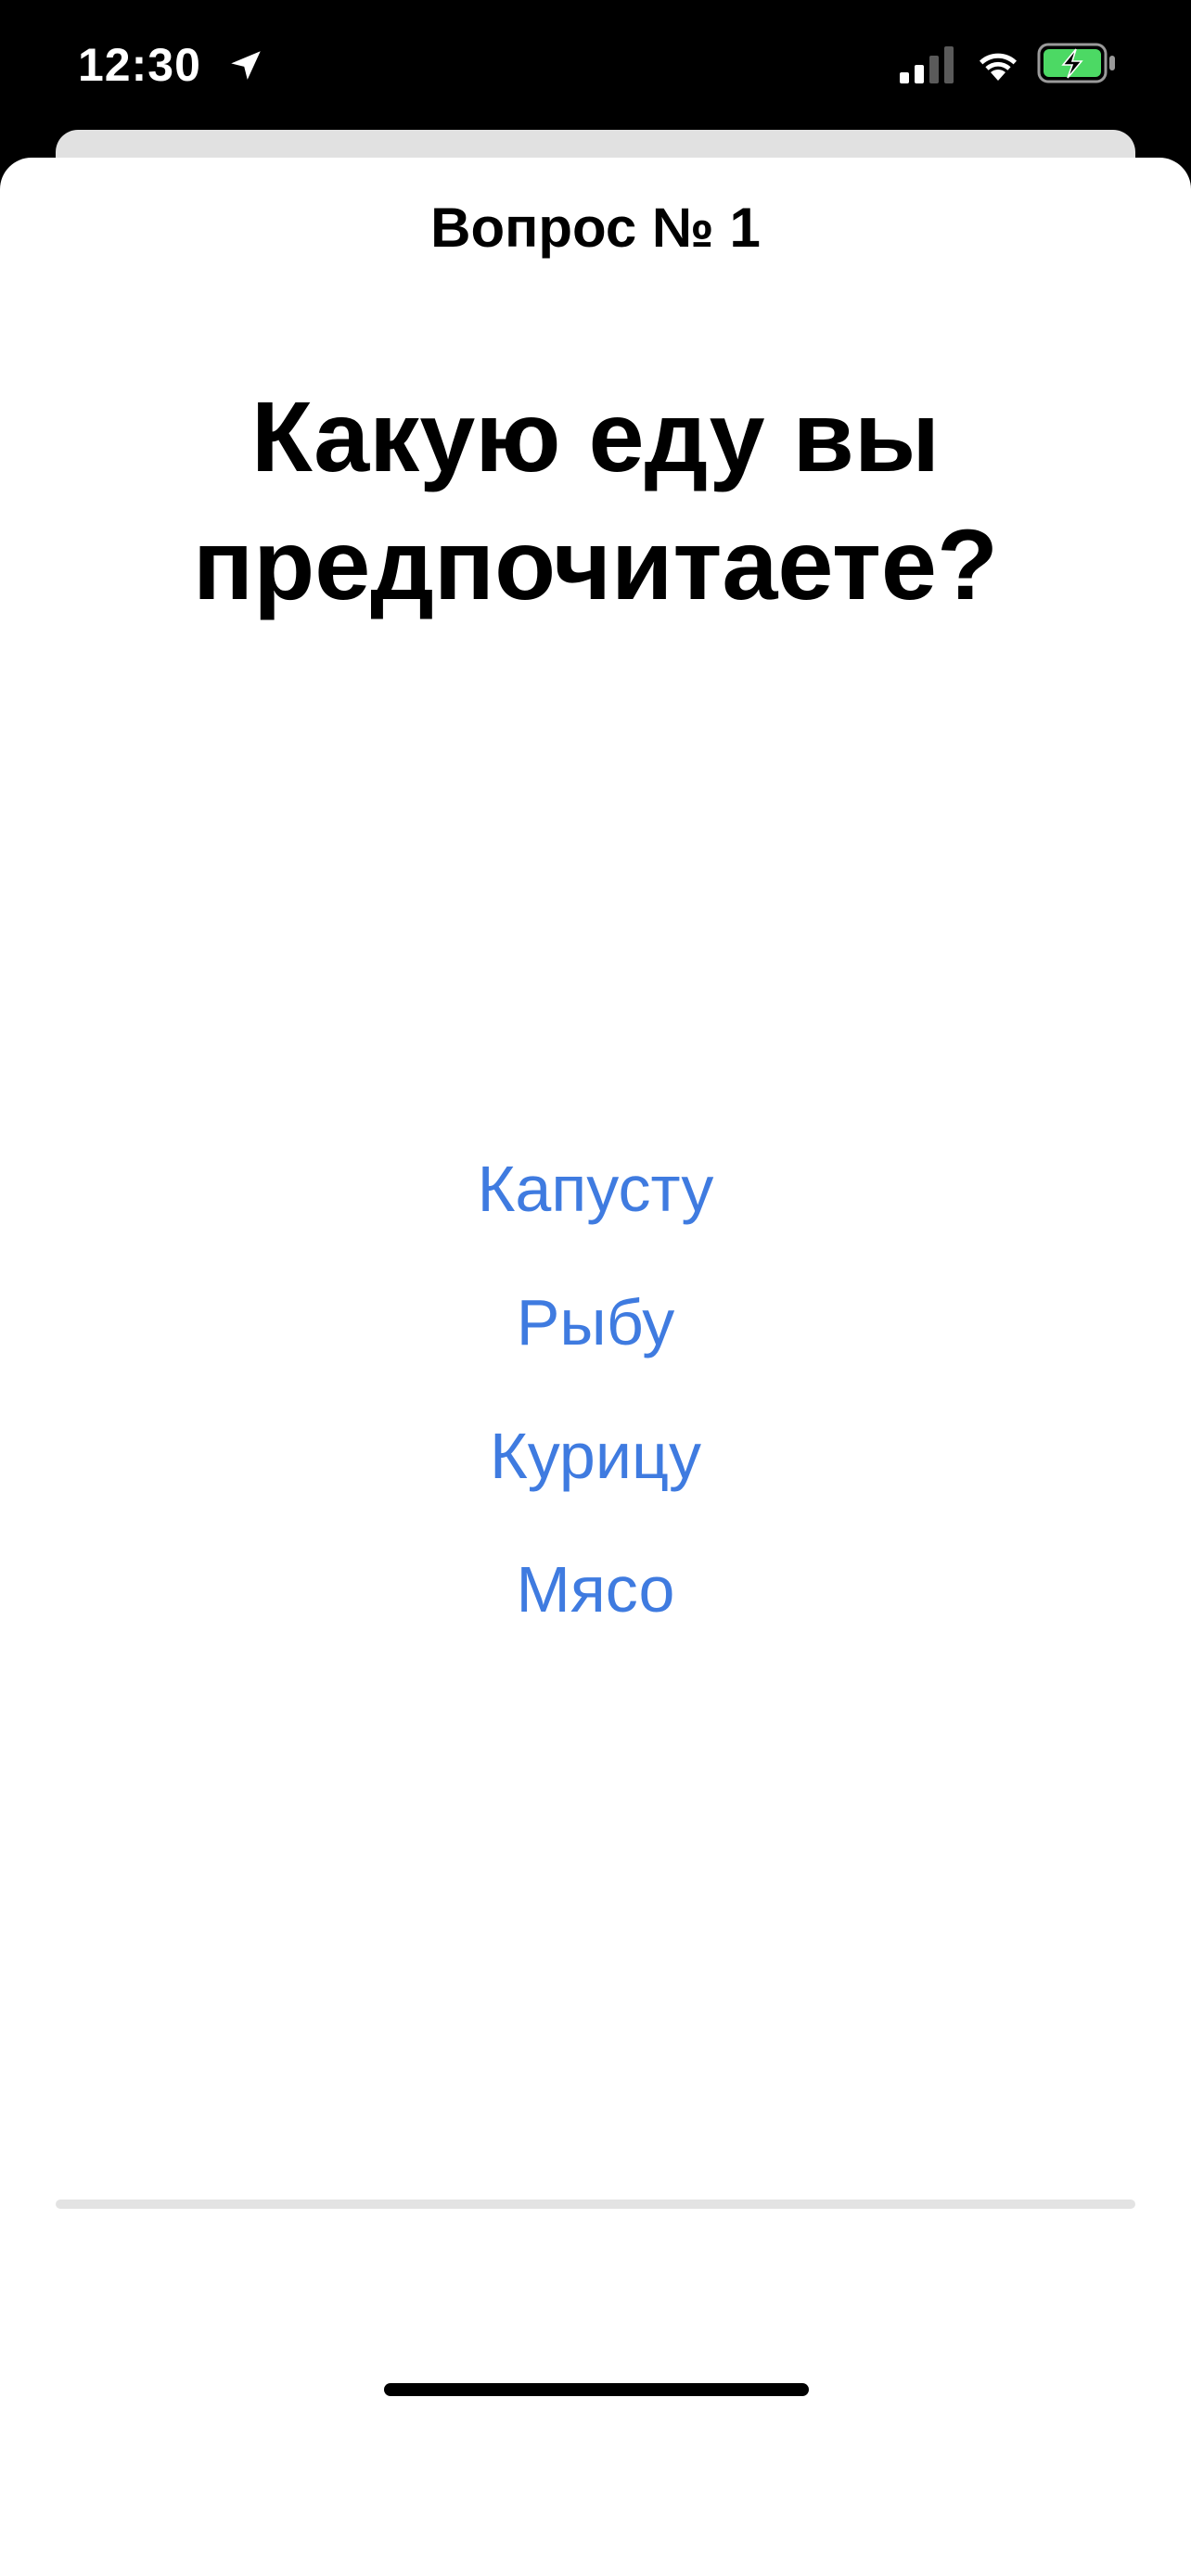 The height and width of the screenshot is (2576, 1191). Describe the element at coordinates (596, 1189) in the screenshot. I see `answer-button-cabbage: Капусту` at that location.